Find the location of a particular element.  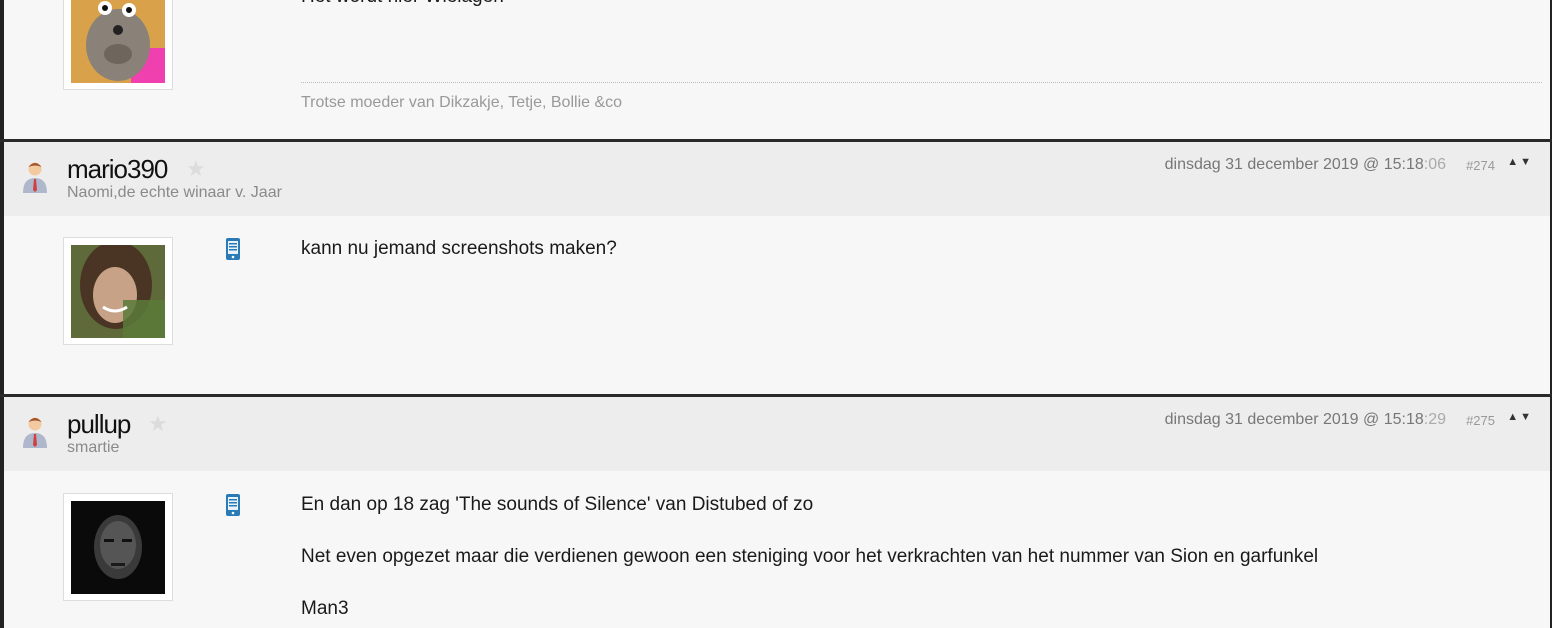

user-title: smartie is located at coordinates (93, 447).